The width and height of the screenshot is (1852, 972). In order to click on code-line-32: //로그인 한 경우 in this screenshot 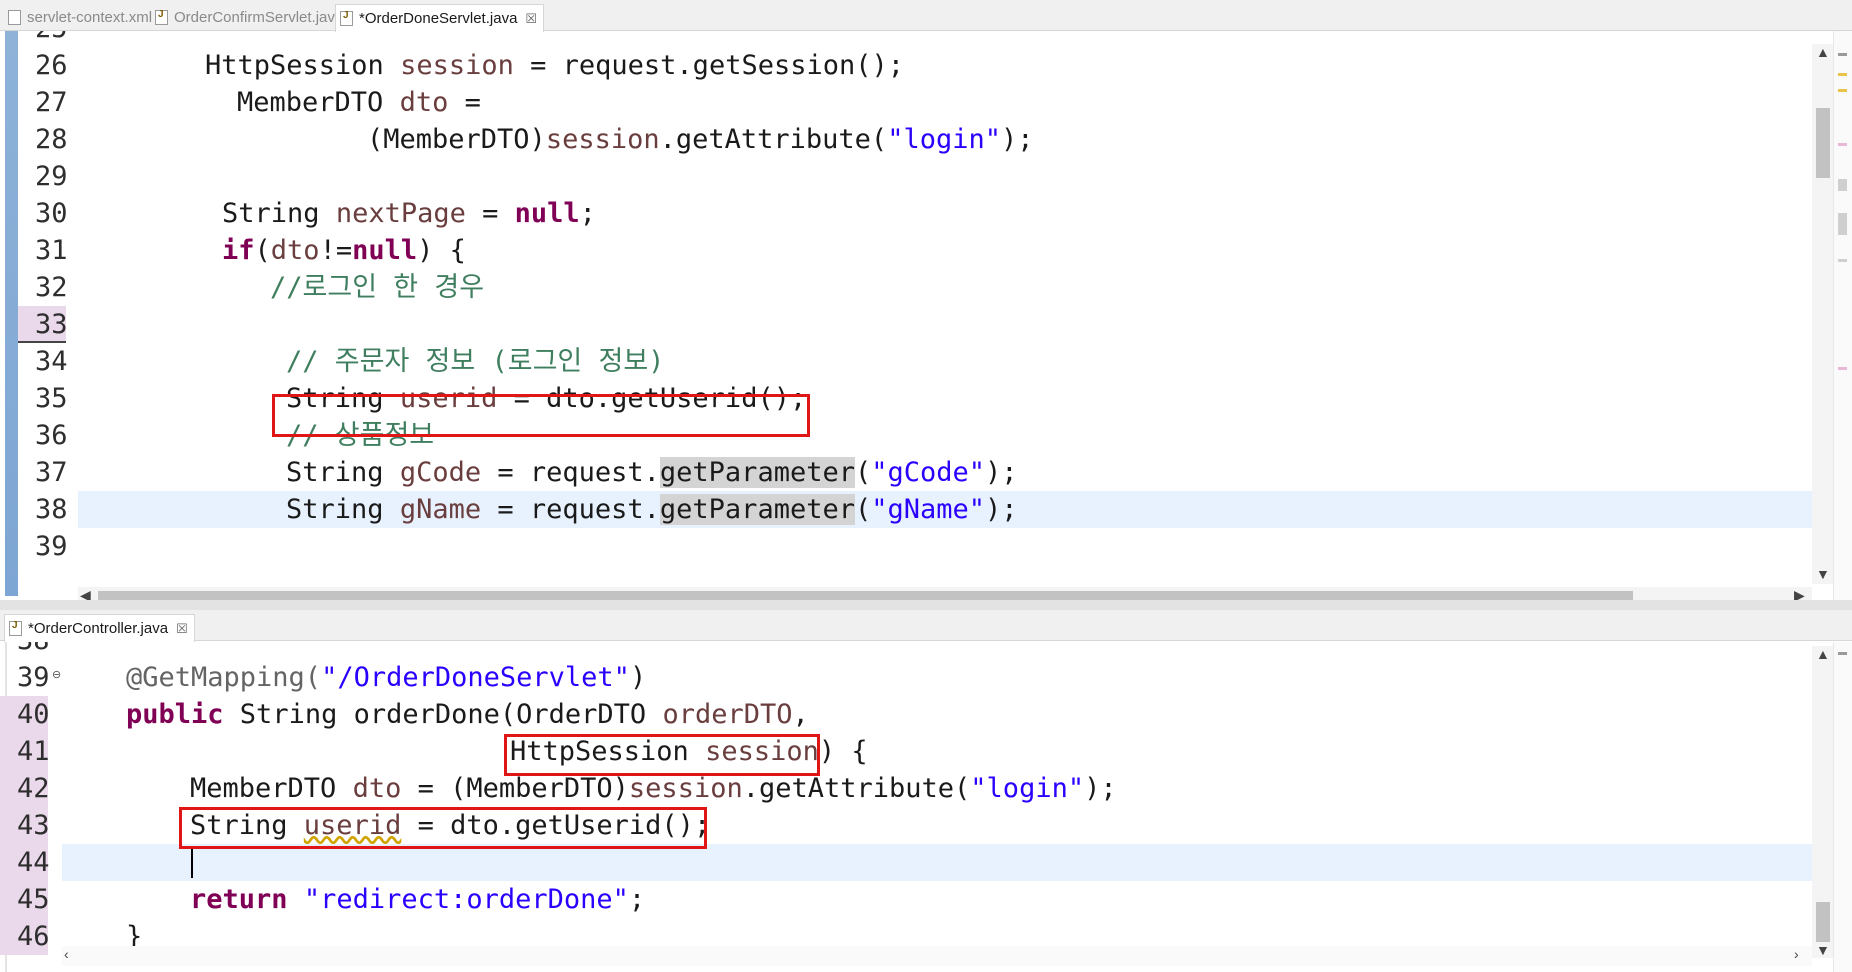, I will do `click(377, 287)`.